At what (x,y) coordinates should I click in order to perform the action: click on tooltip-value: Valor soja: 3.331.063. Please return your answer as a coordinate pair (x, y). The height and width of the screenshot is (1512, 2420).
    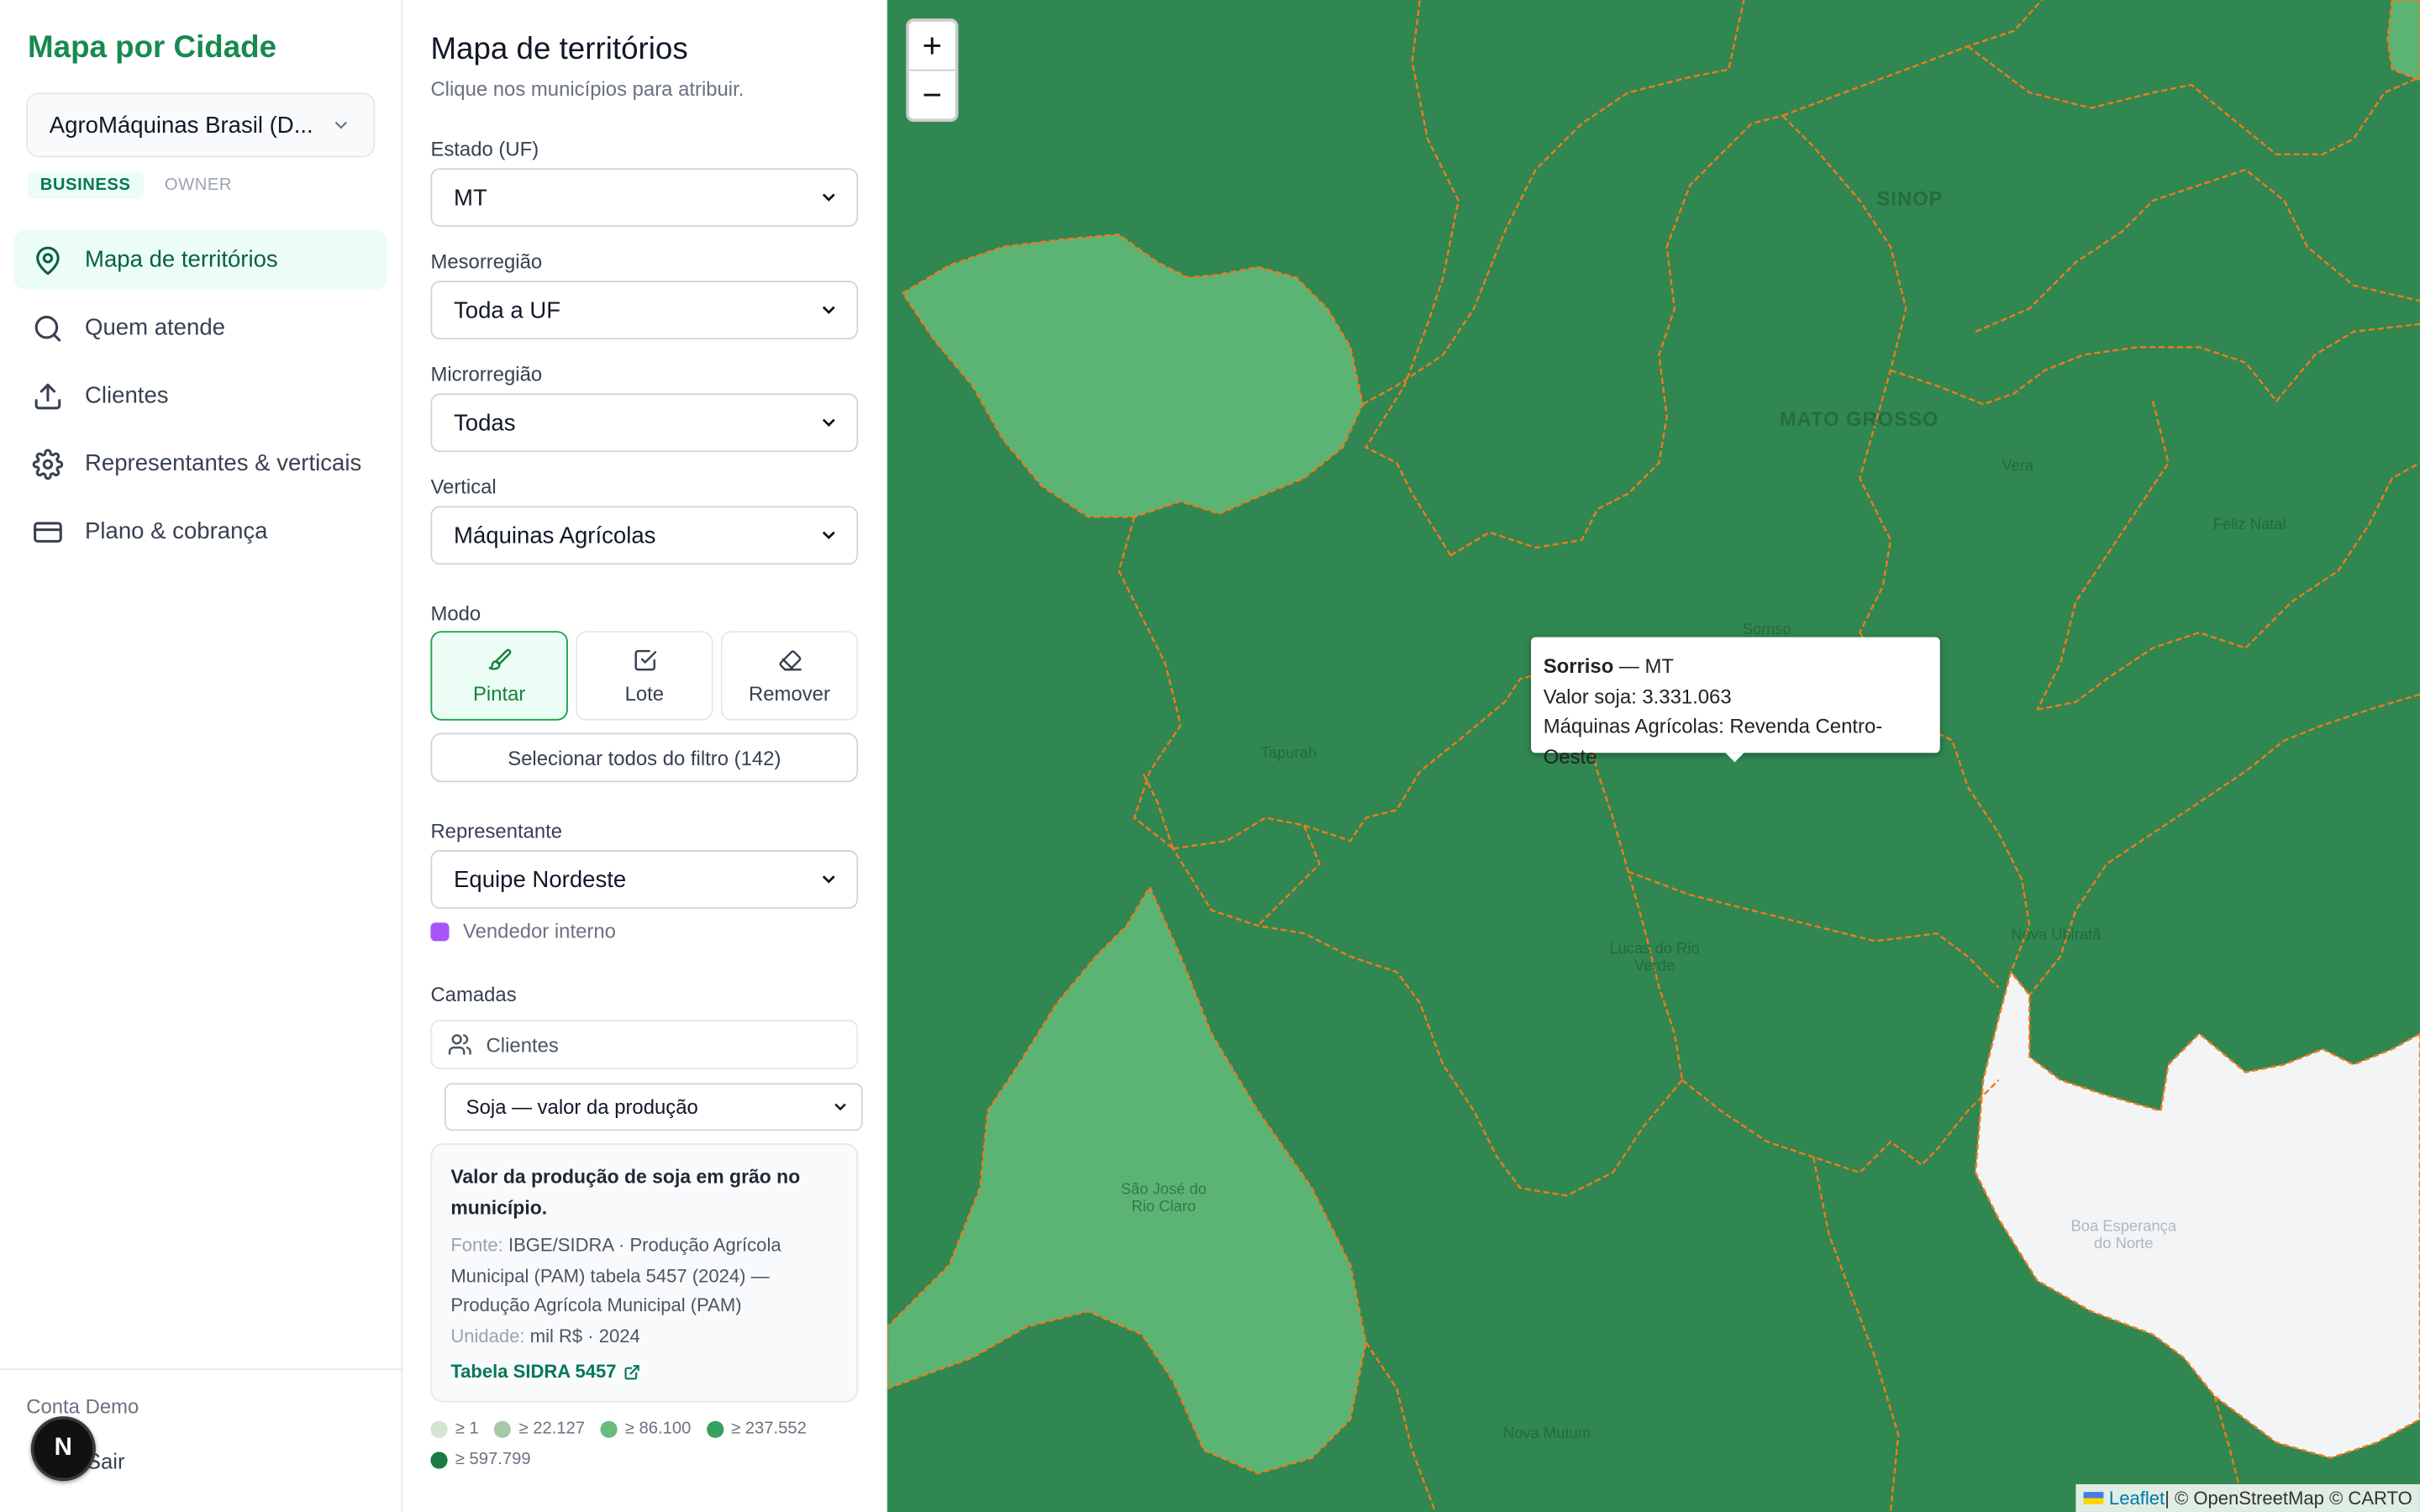
    Looking at the image, I should click on (1637, 696).